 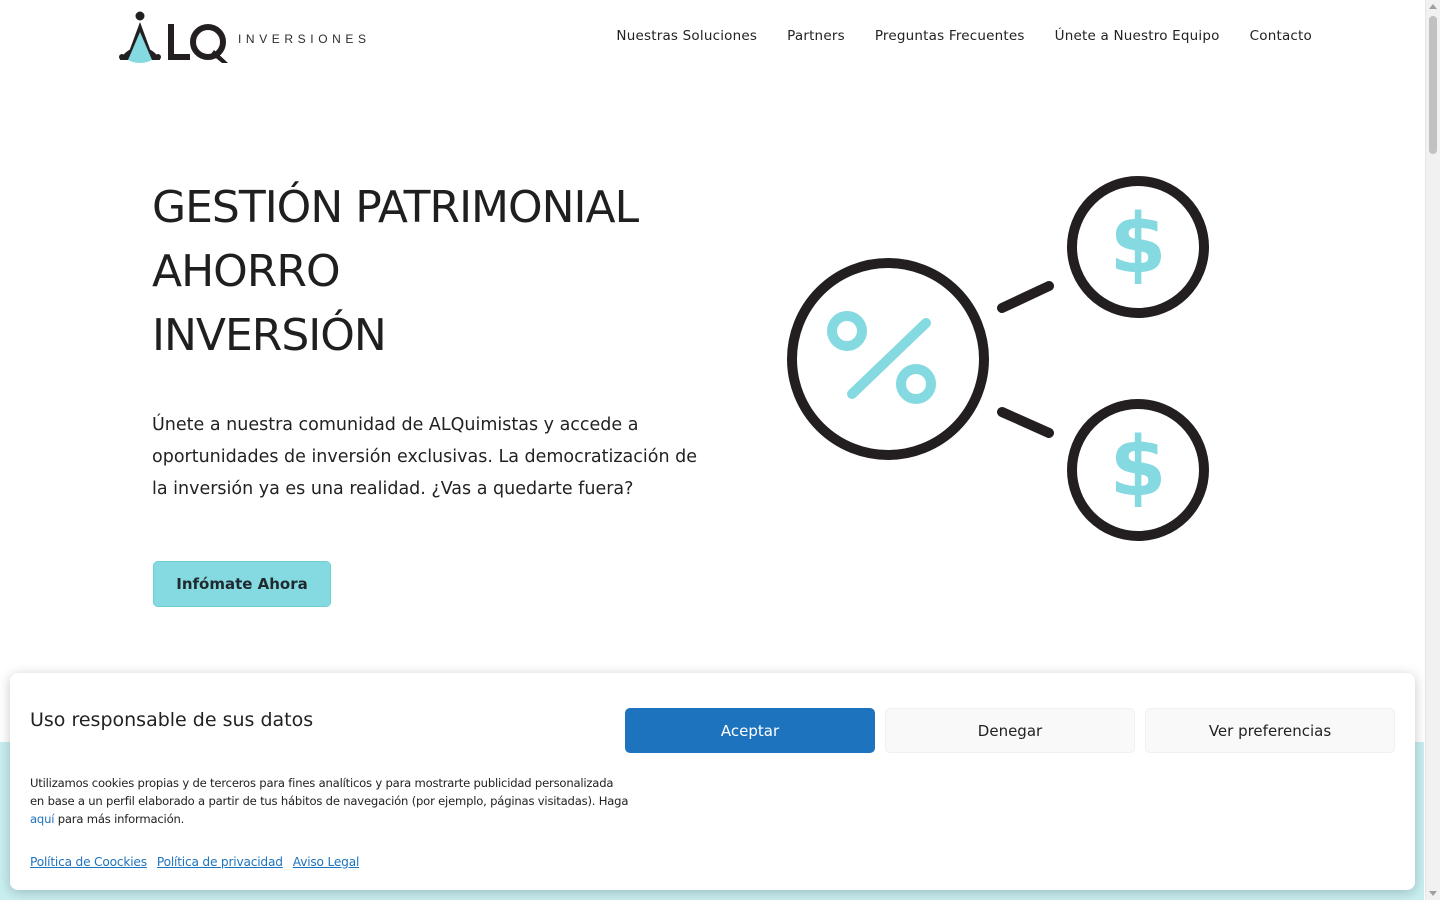 I want to click on dollar-circle-top: $, so click(x=1138, y=247).